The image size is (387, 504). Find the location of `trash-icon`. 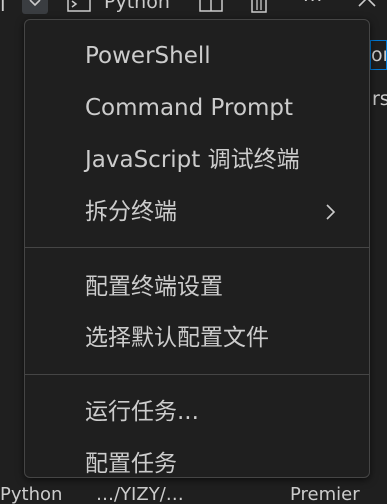

trash-icon is located at coordinates (259, 9).